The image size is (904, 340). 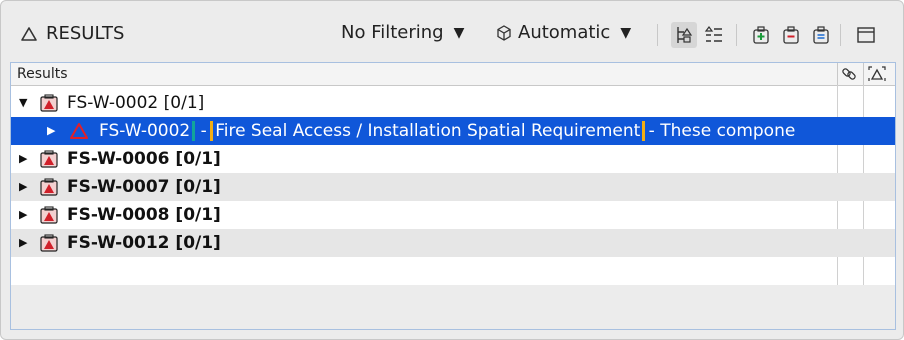 I want to click on tree-view-icon, so click(x=685, y=35).